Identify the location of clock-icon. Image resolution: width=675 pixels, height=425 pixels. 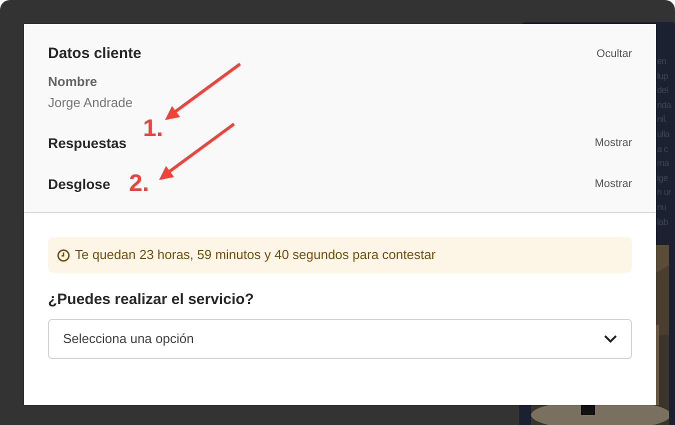
(63, 255).